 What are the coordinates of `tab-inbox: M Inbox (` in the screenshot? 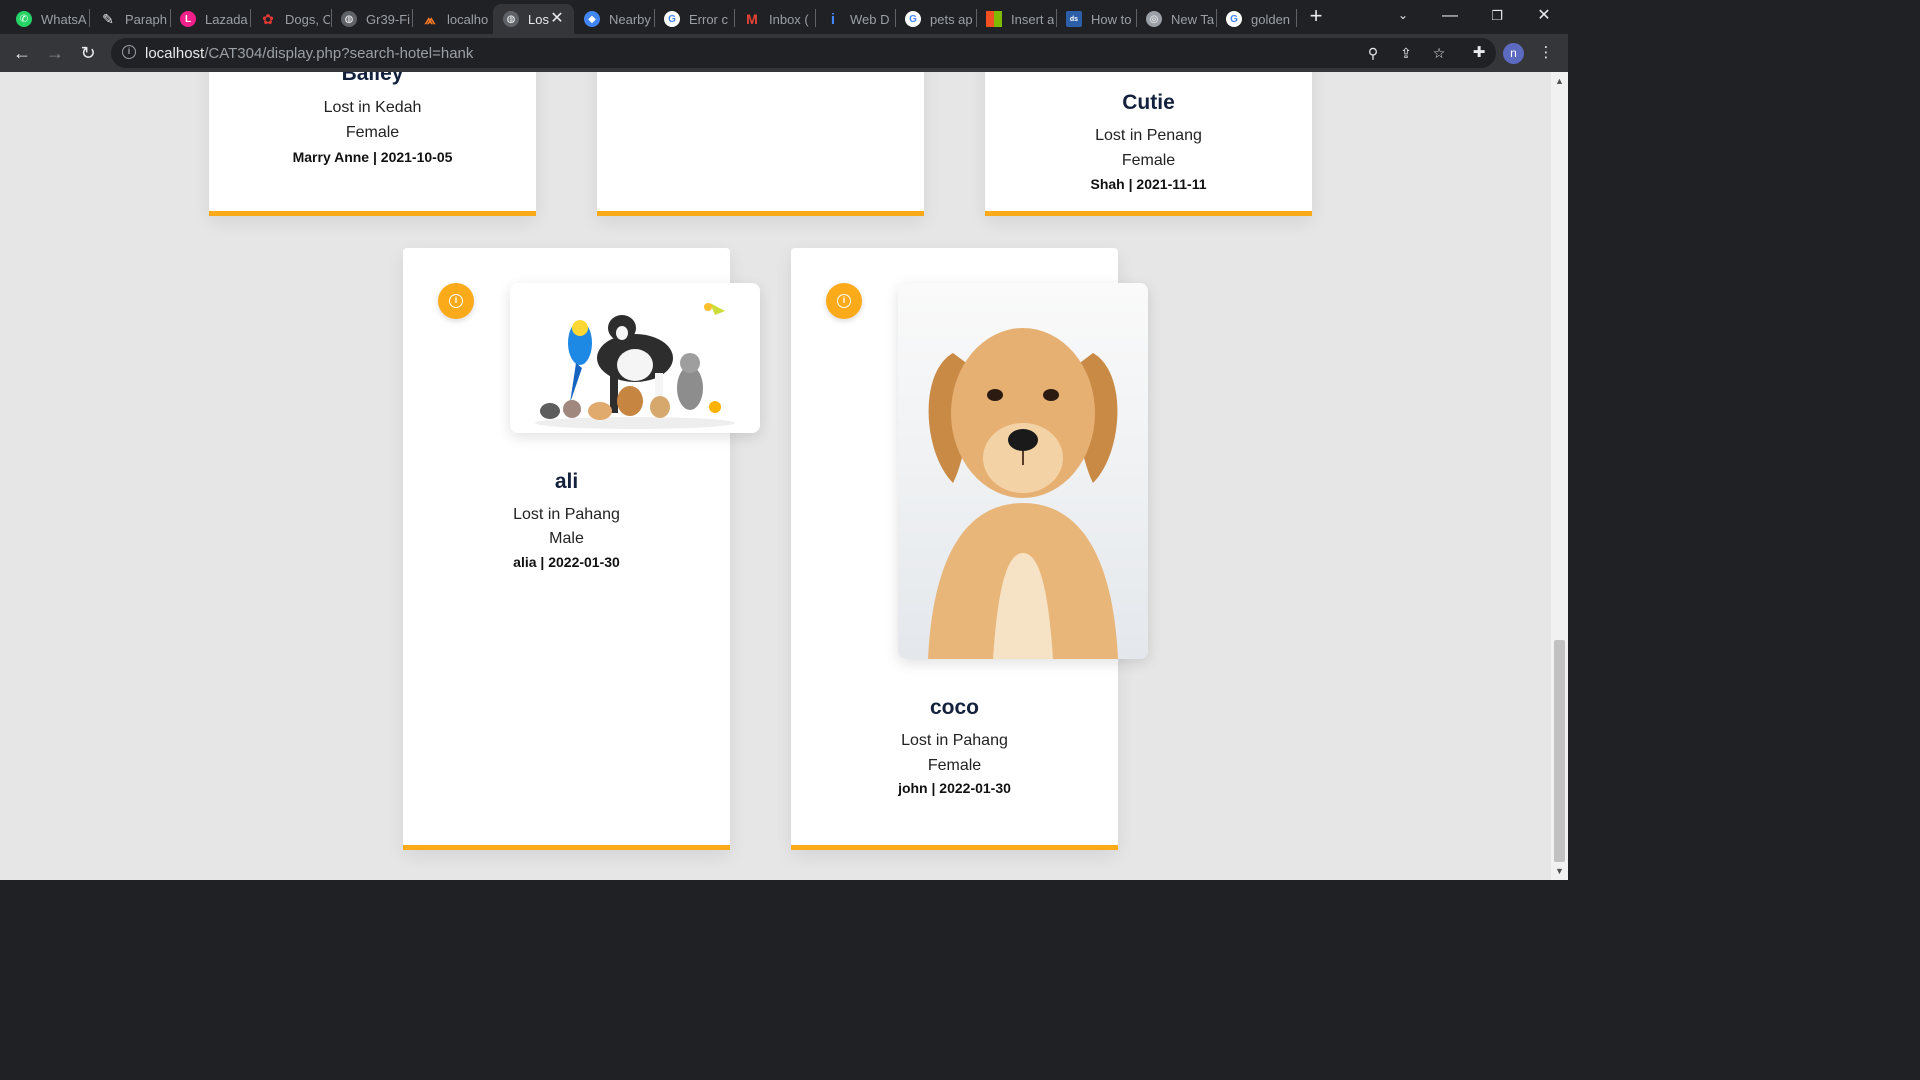 It's located at (774, 19).